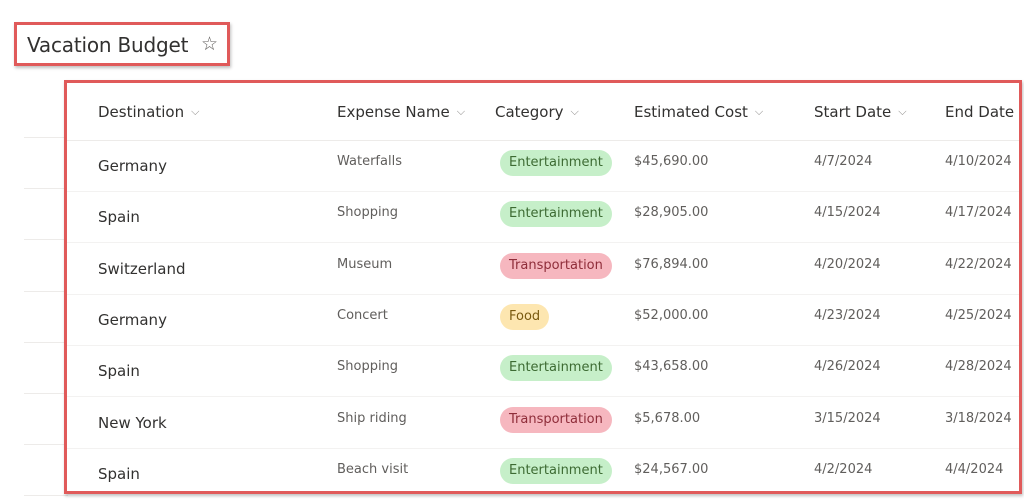  What do you see at coordinates (847, 213) in the screenshot?
I see `cell-start-date: 4/15/2024` at bounding box center [847, 213].